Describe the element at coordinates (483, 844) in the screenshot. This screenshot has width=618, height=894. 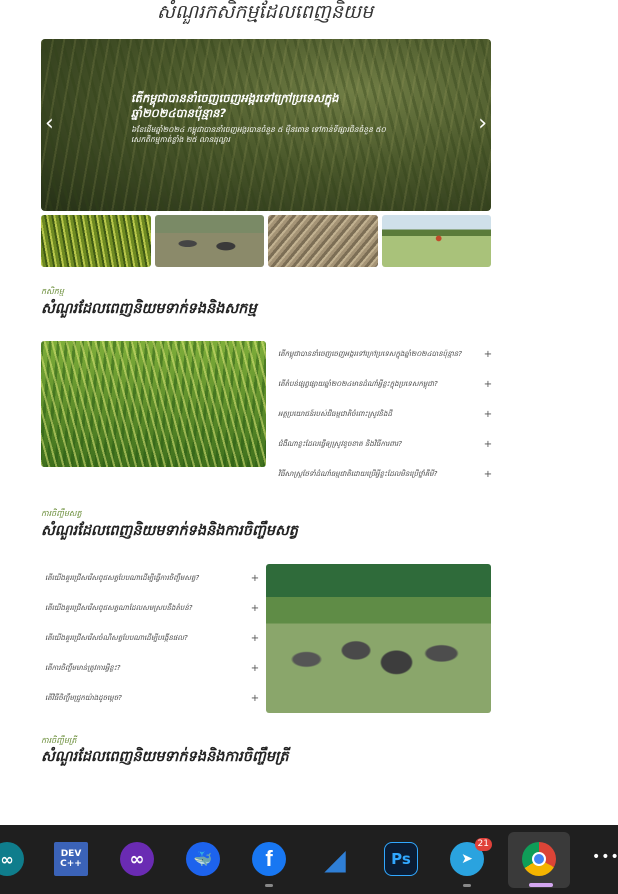
I see `telegram-unread-badge: 21` at that location.